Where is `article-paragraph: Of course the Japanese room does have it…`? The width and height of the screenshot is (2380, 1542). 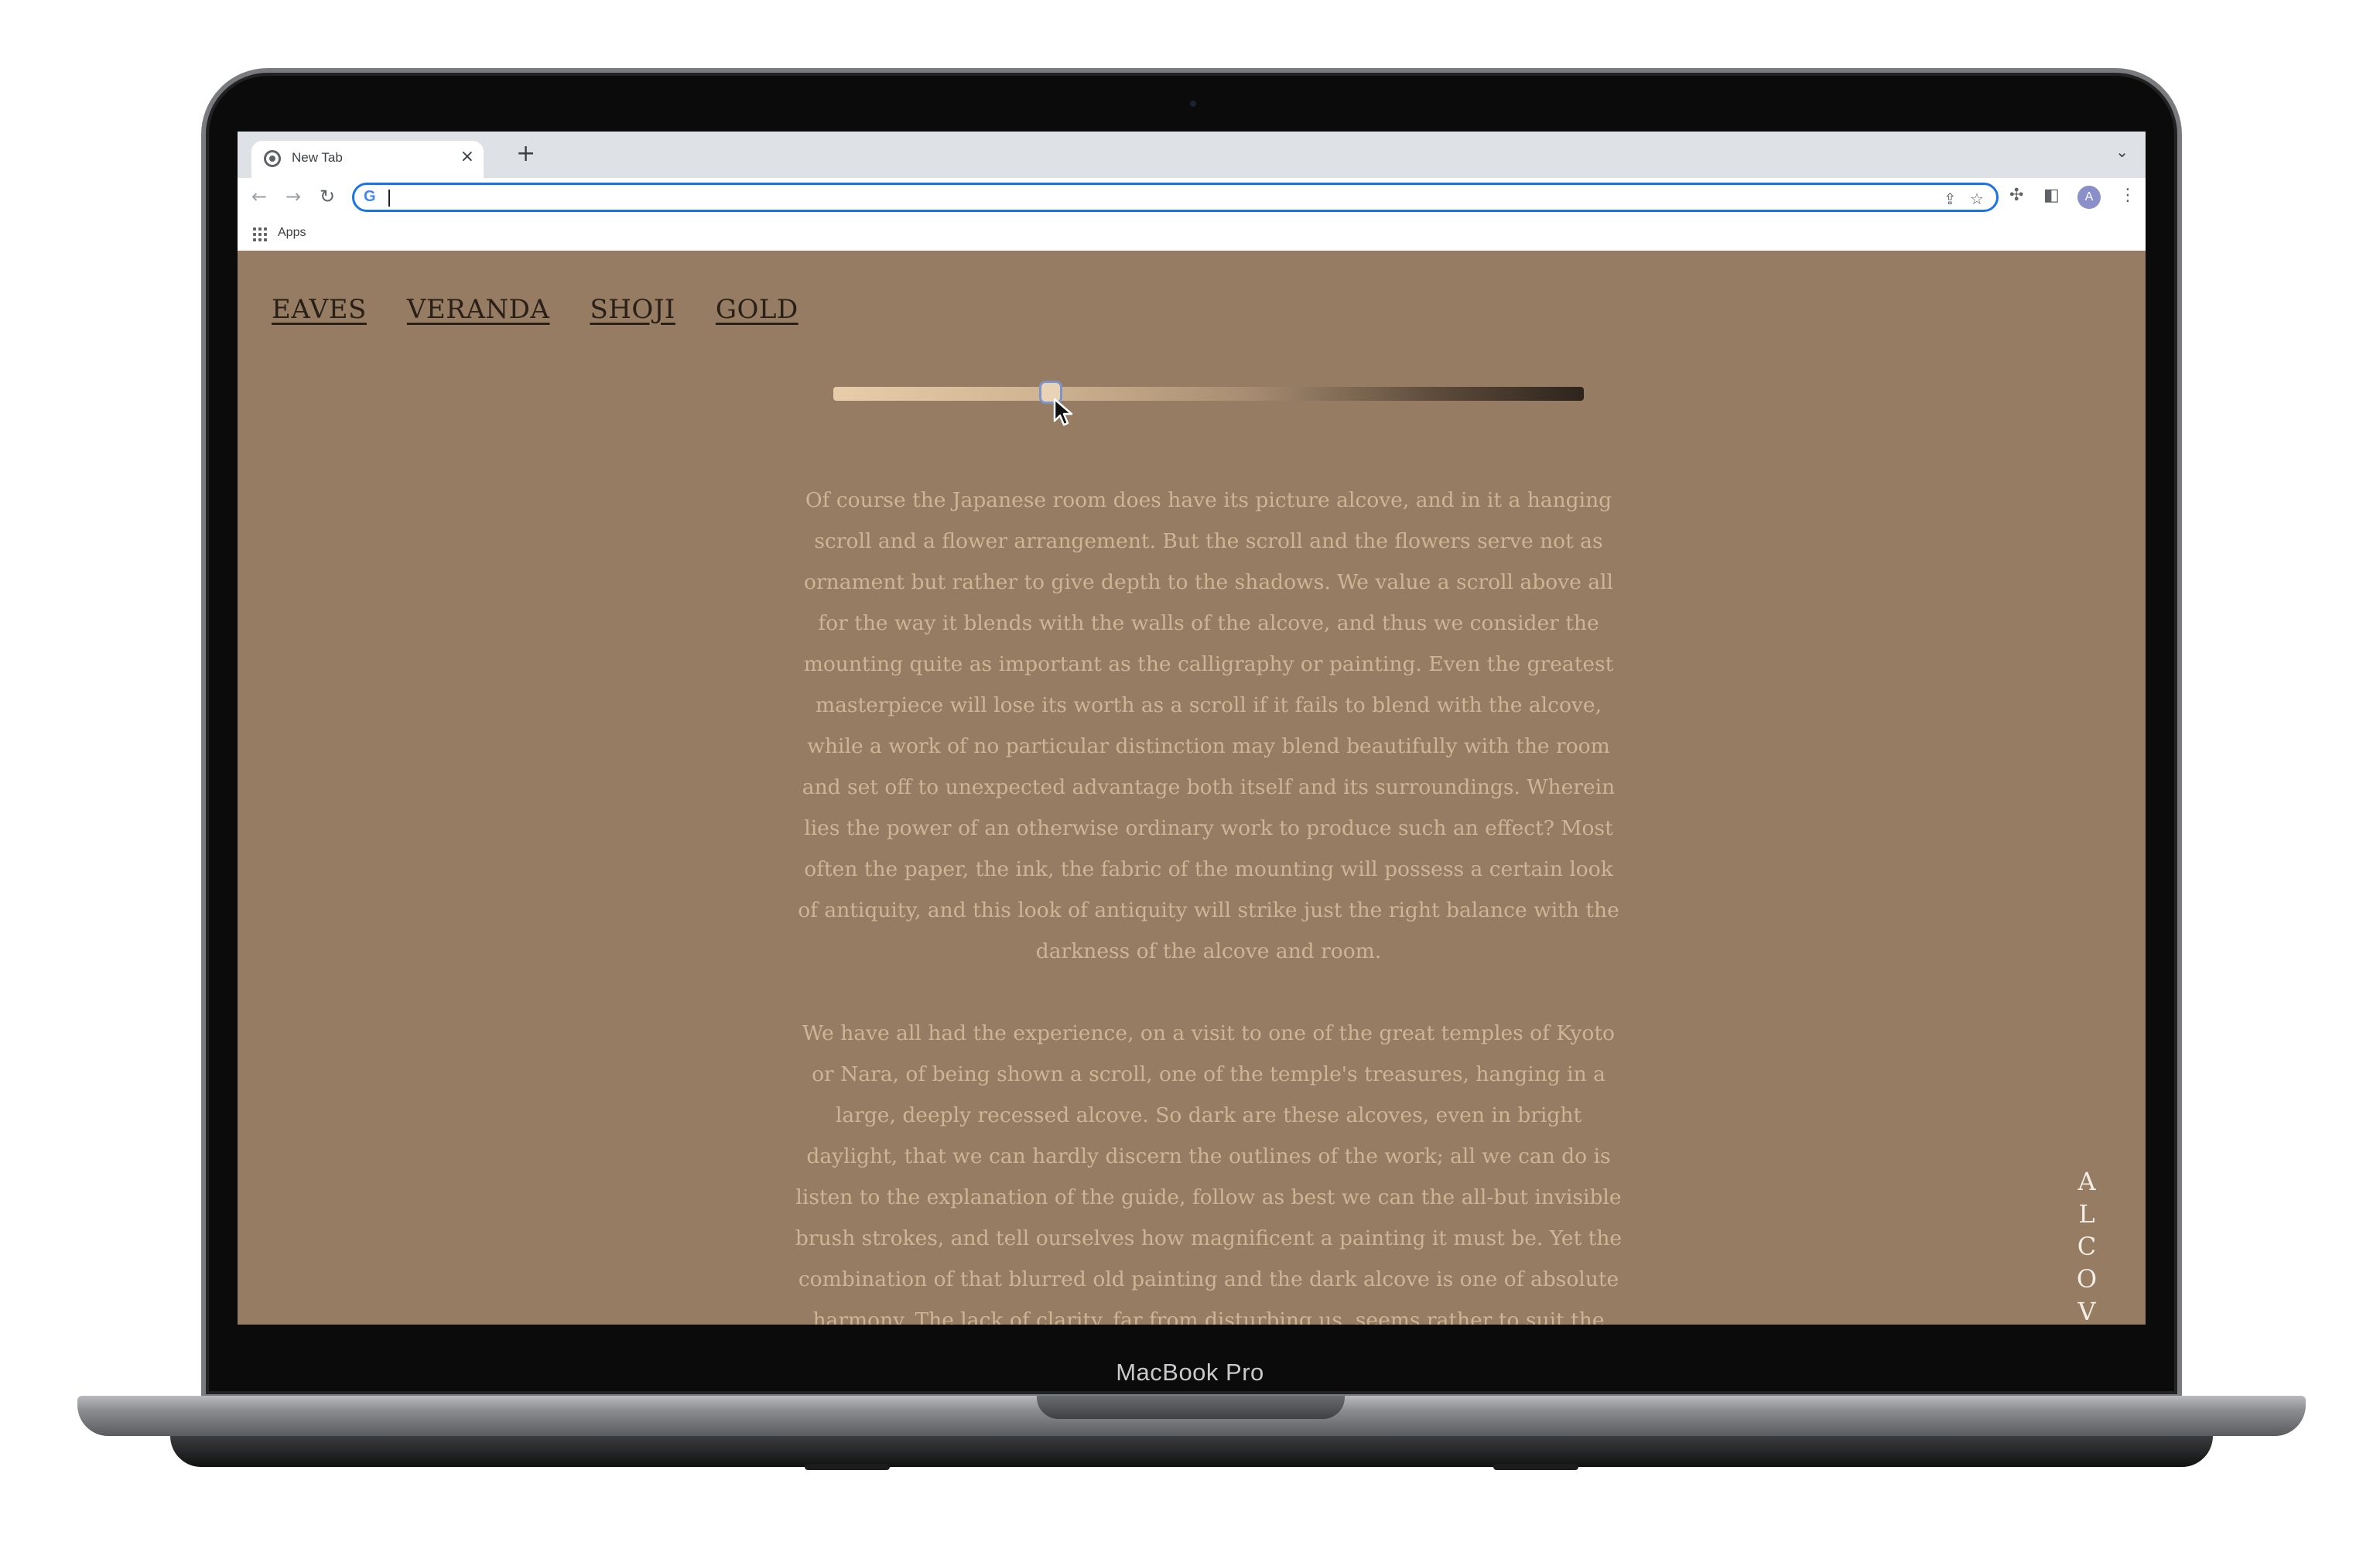 article-paragraph: Of course the Japanese room does have it… is located at coordinates (1208, 726).